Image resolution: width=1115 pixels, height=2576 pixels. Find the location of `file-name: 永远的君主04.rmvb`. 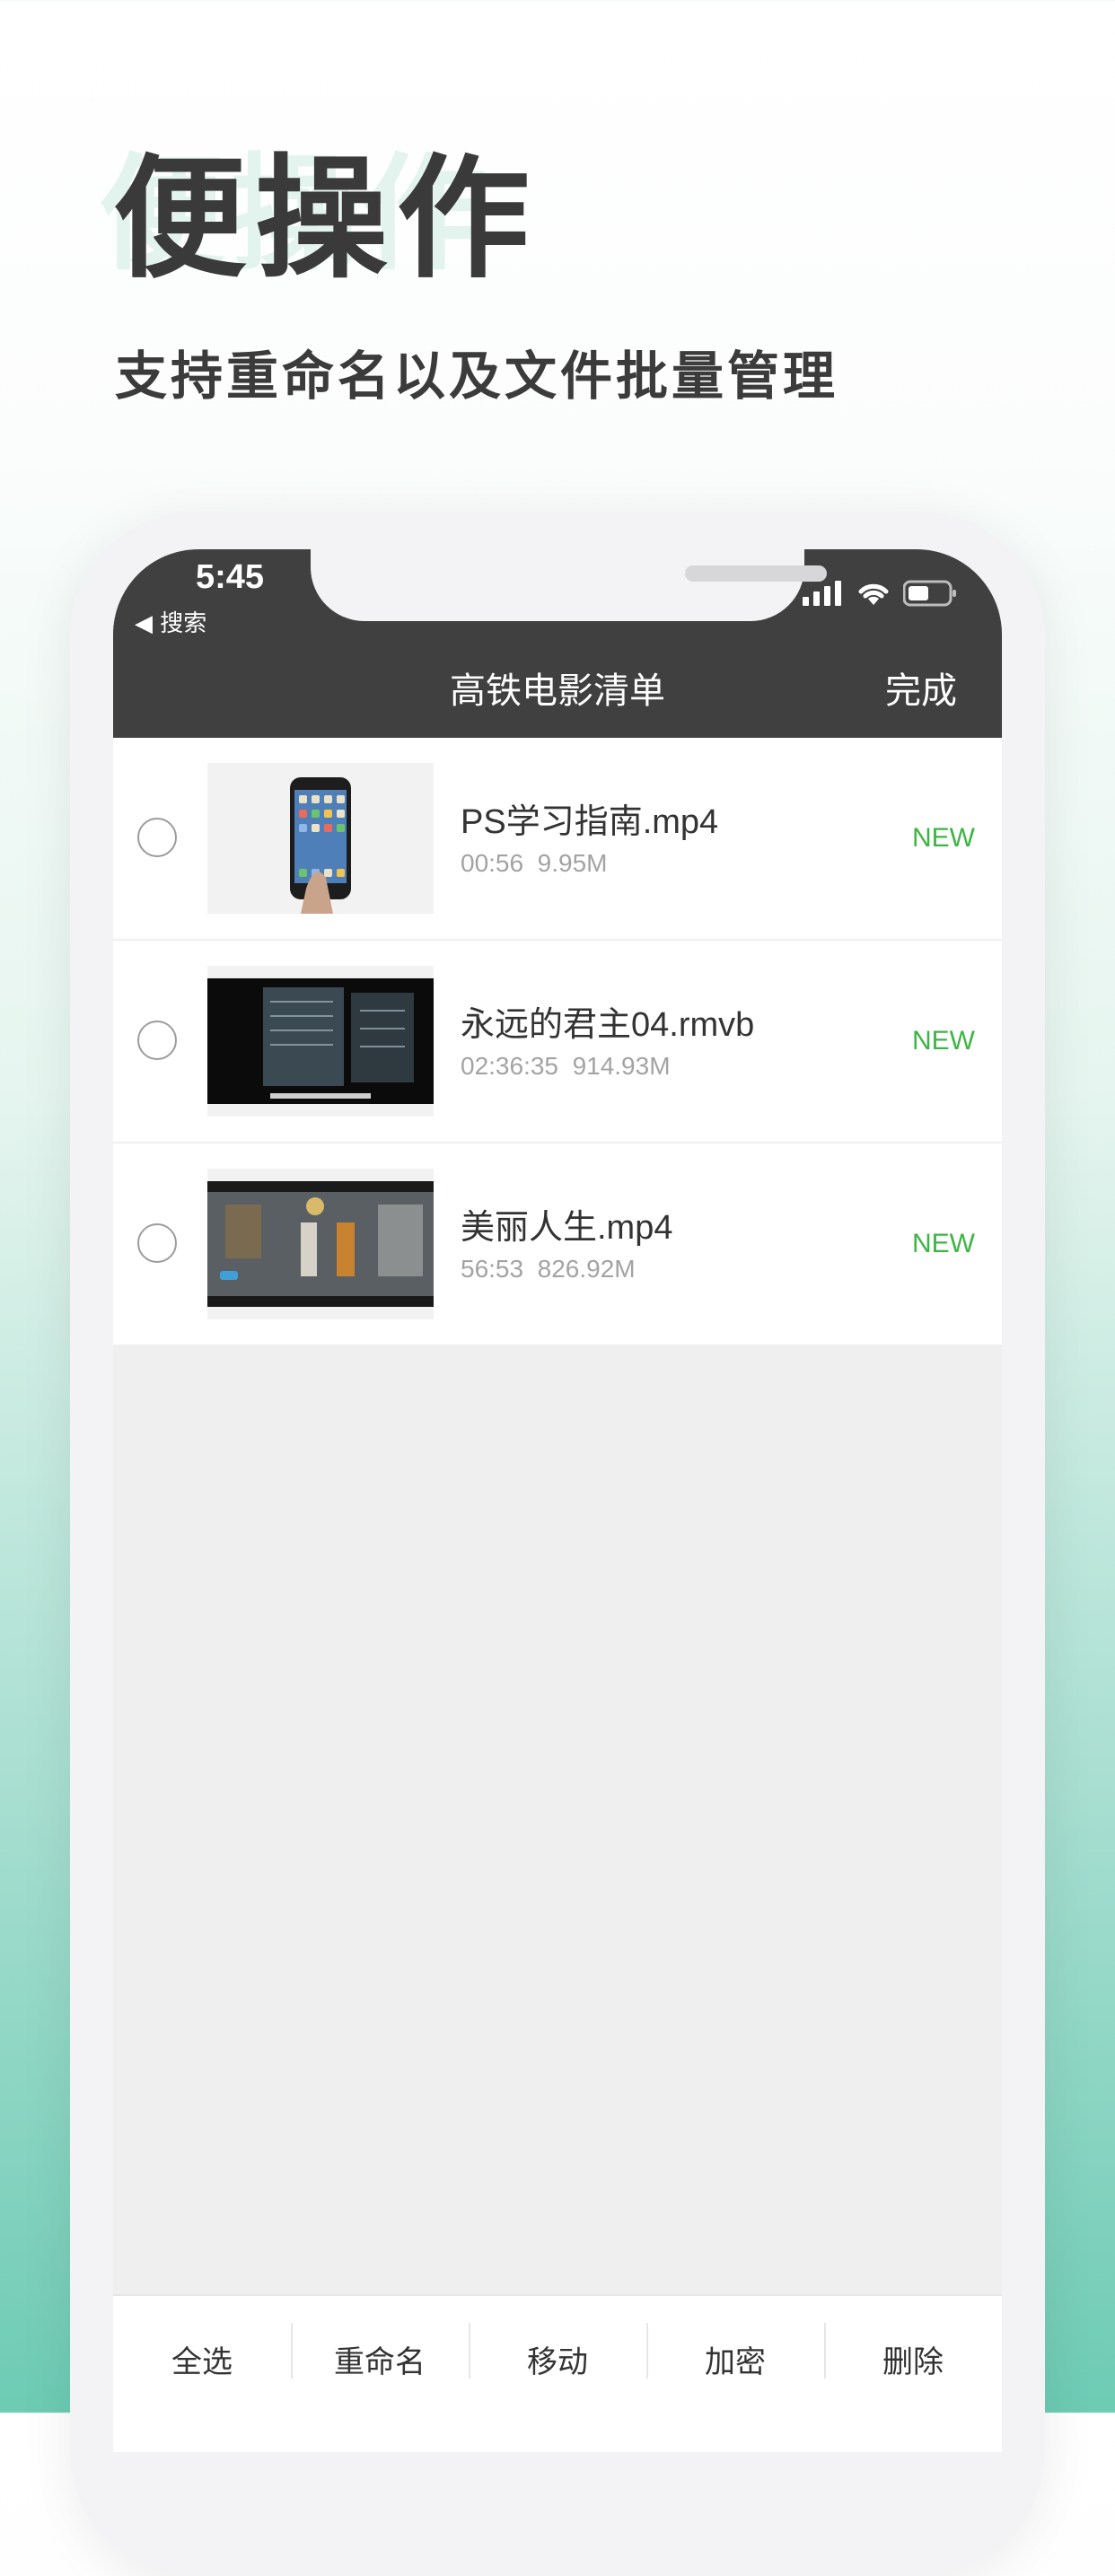

file-name: 永远的君主04.rmvb is located at coordinates (608, 1025).